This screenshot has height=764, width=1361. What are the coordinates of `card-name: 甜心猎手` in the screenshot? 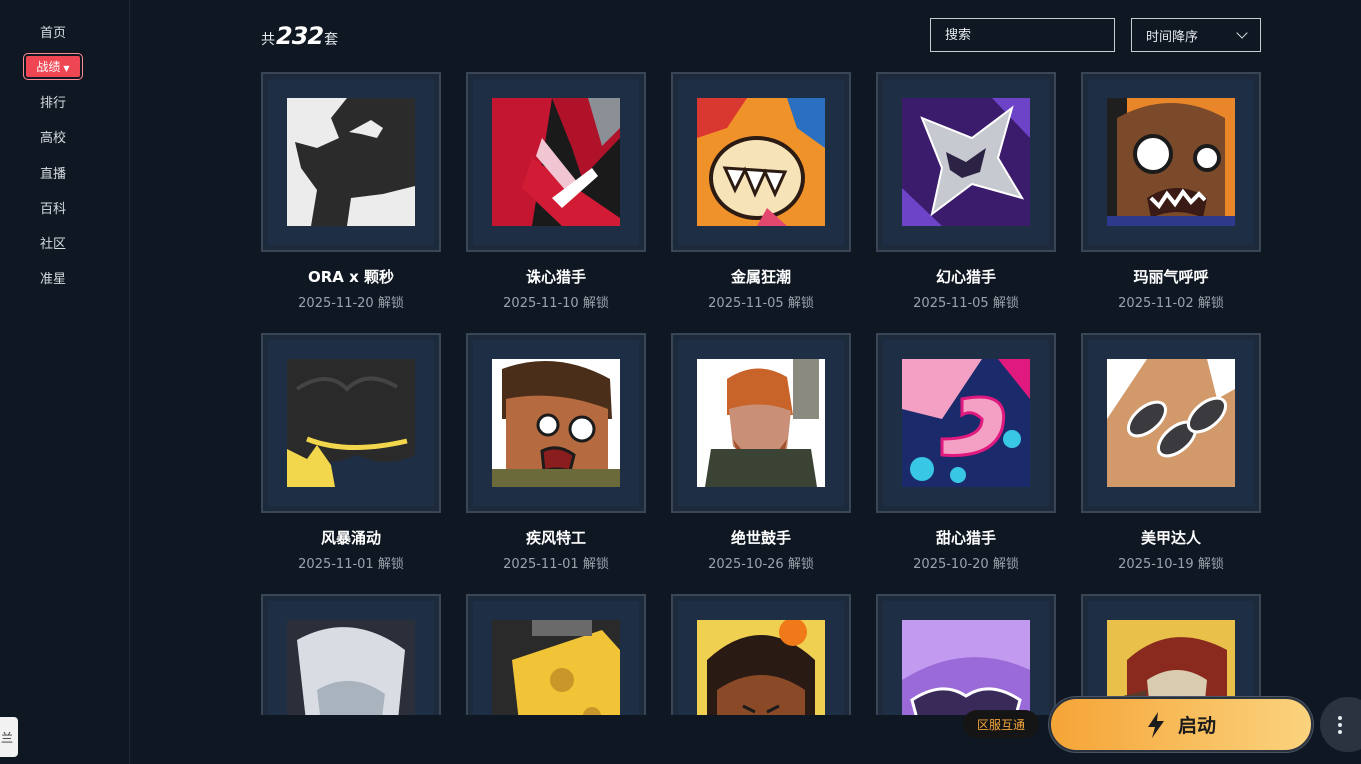 It's located at (965, 538).